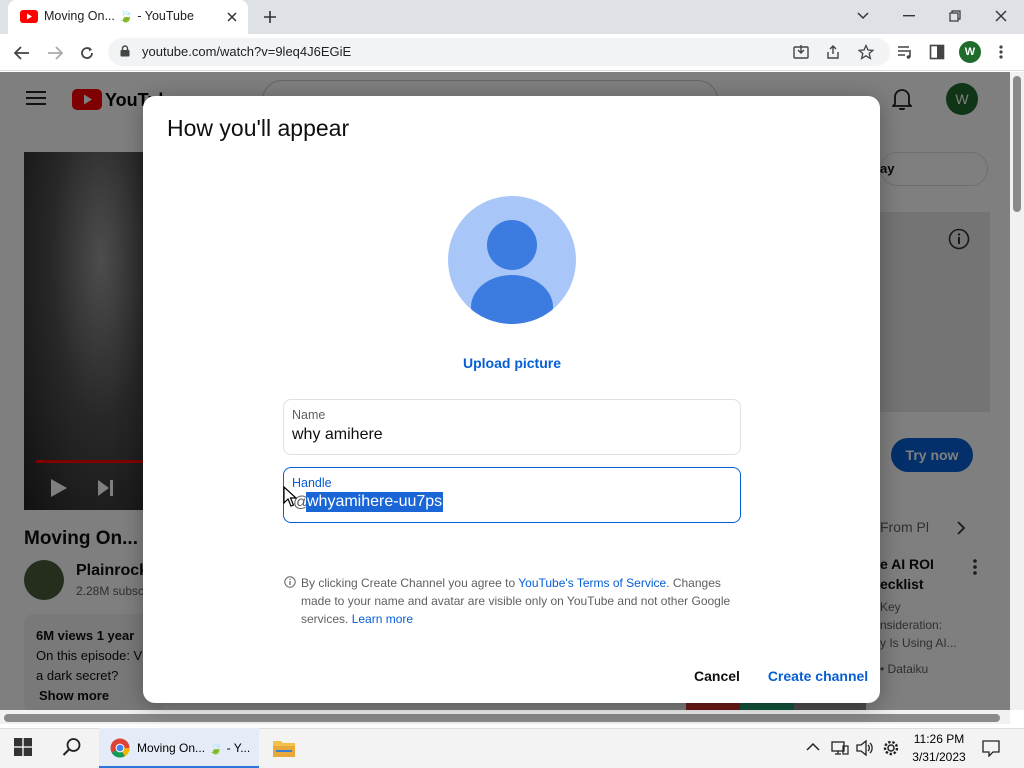  I want to click on name-field-label: Name, so click(309, 415).